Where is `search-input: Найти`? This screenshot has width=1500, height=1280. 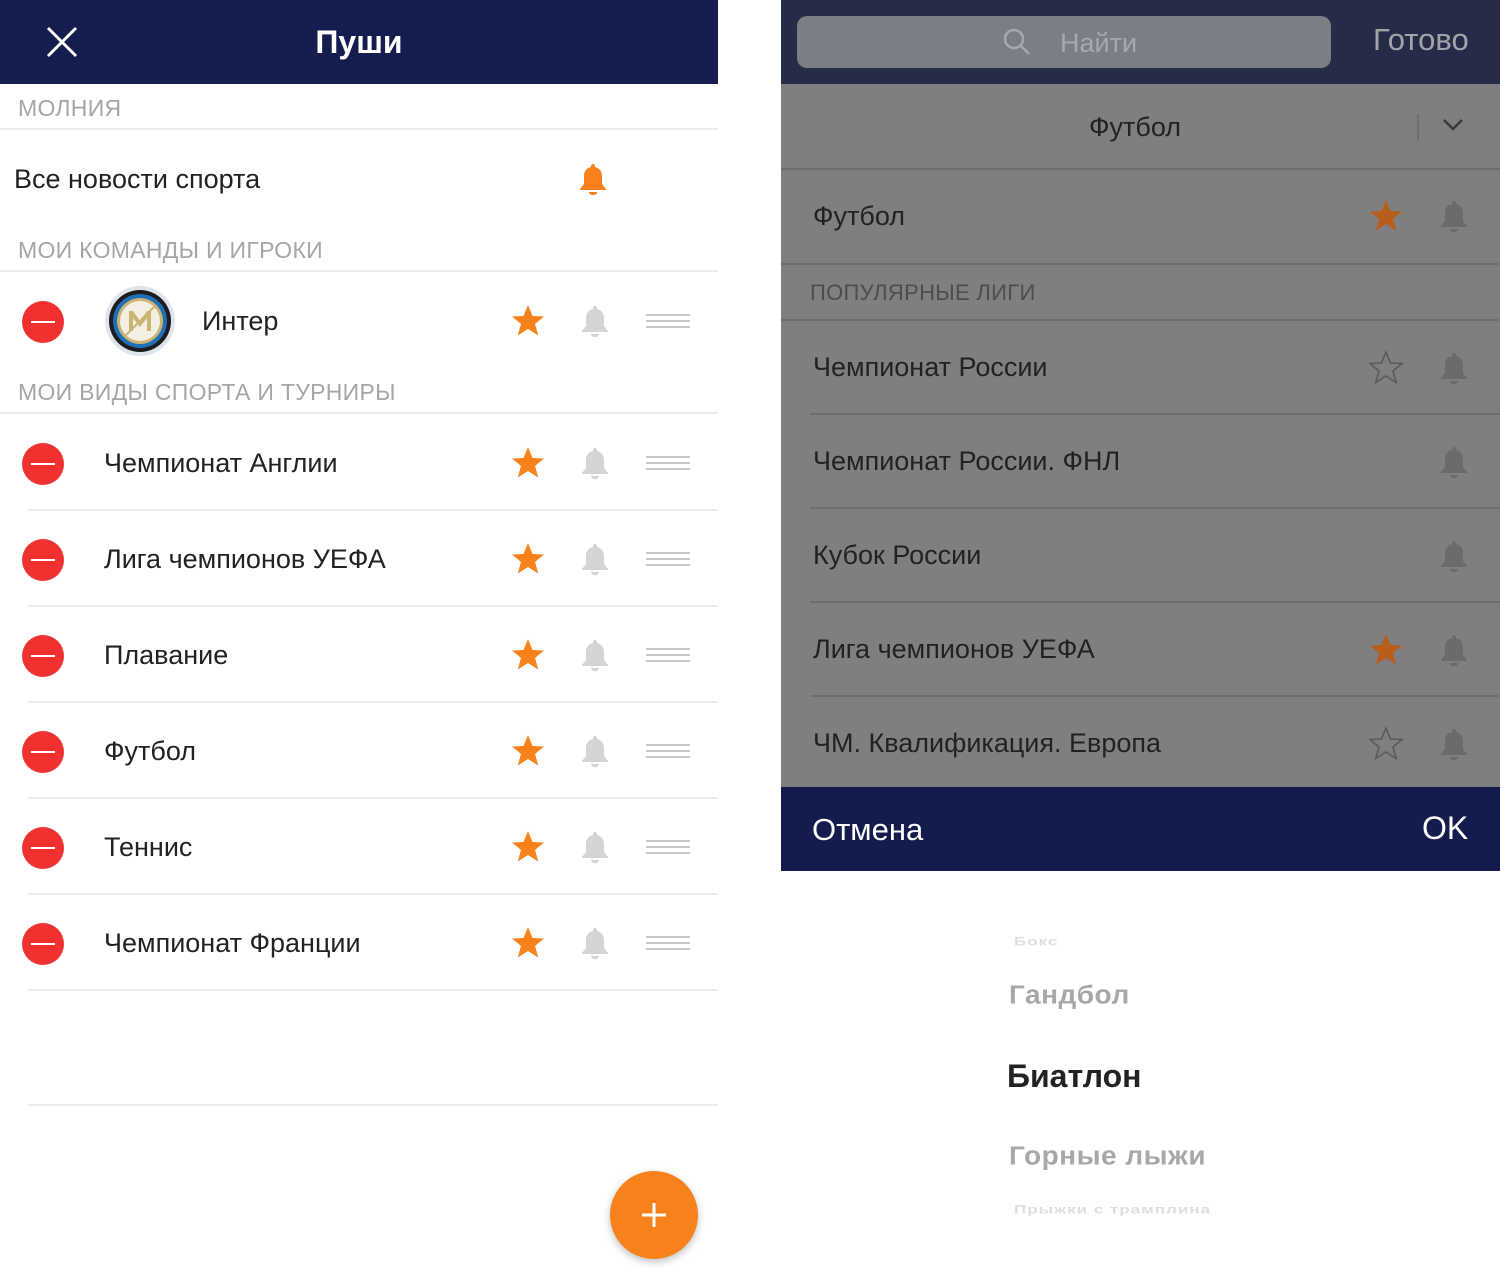 search-input: Найти is located at coordinates (1064, 42).